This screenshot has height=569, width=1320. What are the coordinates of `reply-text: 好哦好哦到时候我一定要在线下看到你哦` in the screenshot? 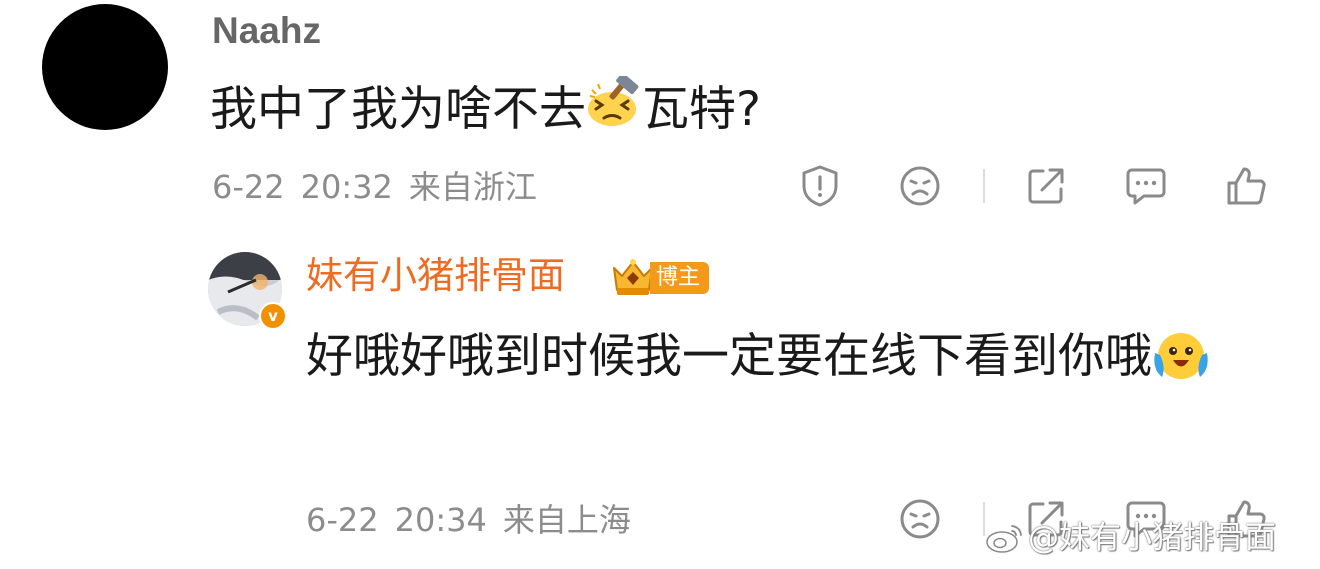 It's located at (796, 358).